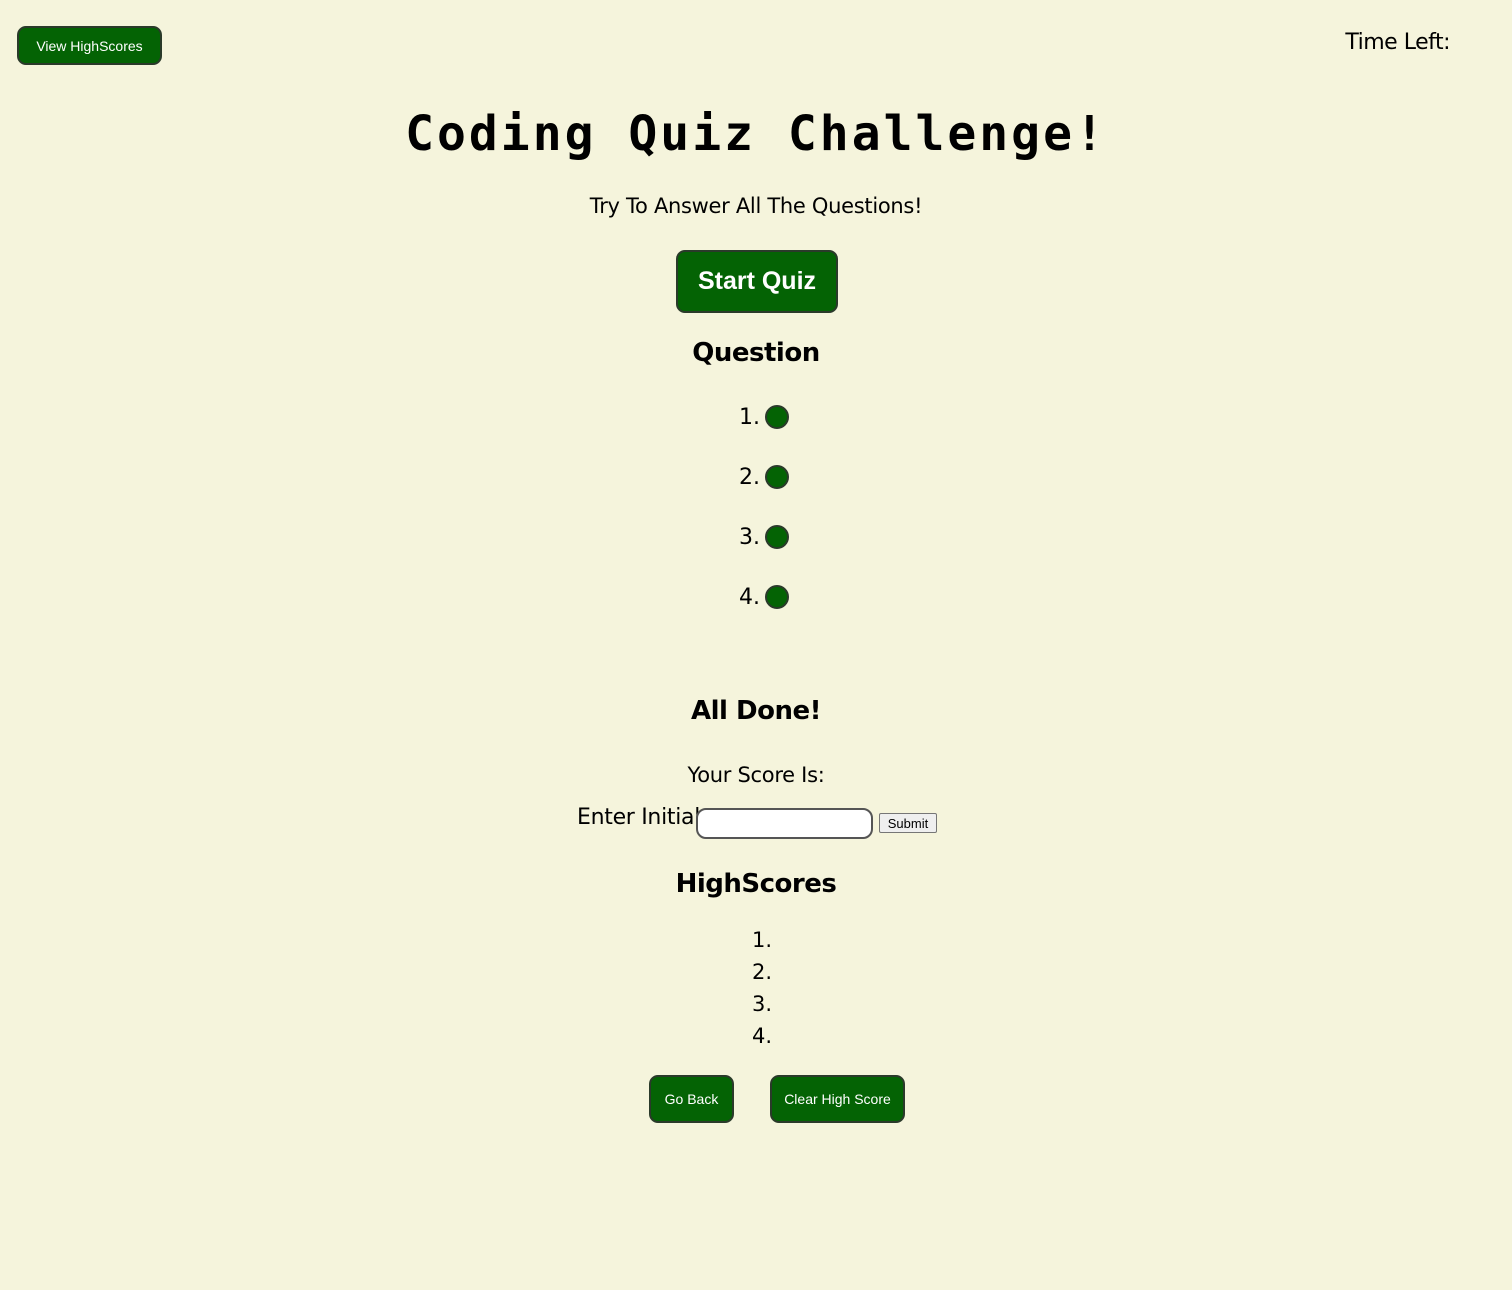  I want to click on highscore-item: 3., so click(761, 1004).